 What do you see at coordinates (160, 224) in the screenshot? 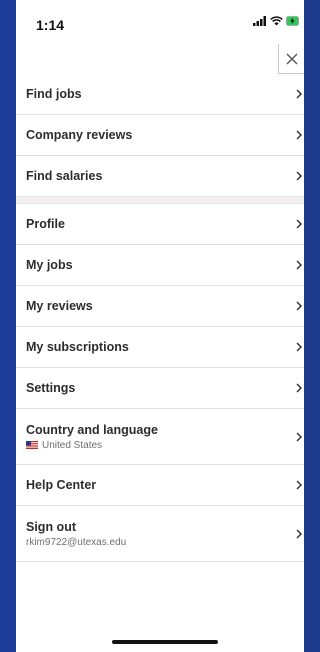
I see `menu-item-profile: Profile` at bounding box center [160, 224].